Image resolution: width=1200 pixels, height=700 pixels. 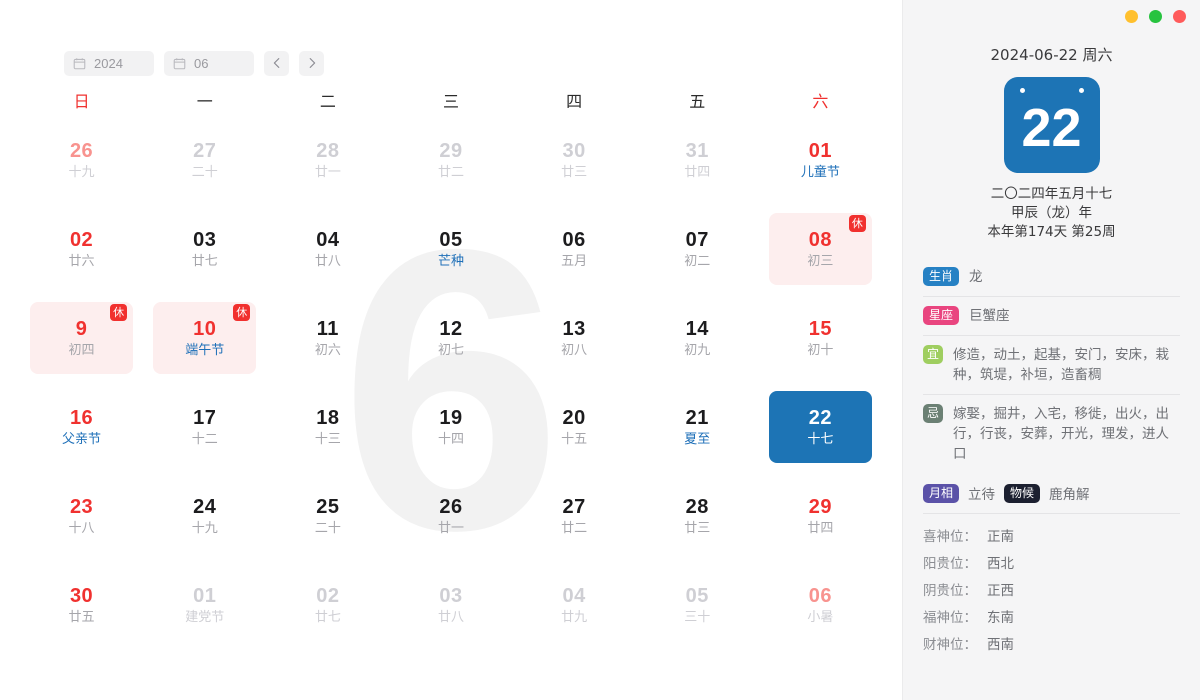 What do you see at coordinates (1179, 16) in the screenshot?
I see `close-dot` at bounding box center [1179, 16].